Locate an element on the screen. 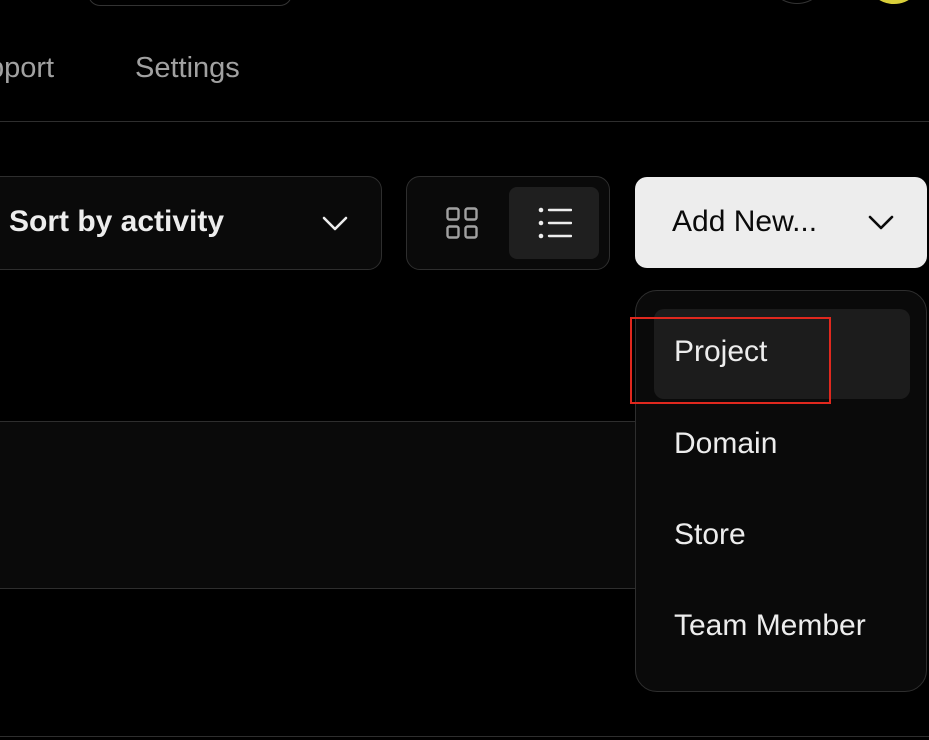 This screenshot has width=929, height=740. menu-item-store: Store is located at coordinates (782, 537).